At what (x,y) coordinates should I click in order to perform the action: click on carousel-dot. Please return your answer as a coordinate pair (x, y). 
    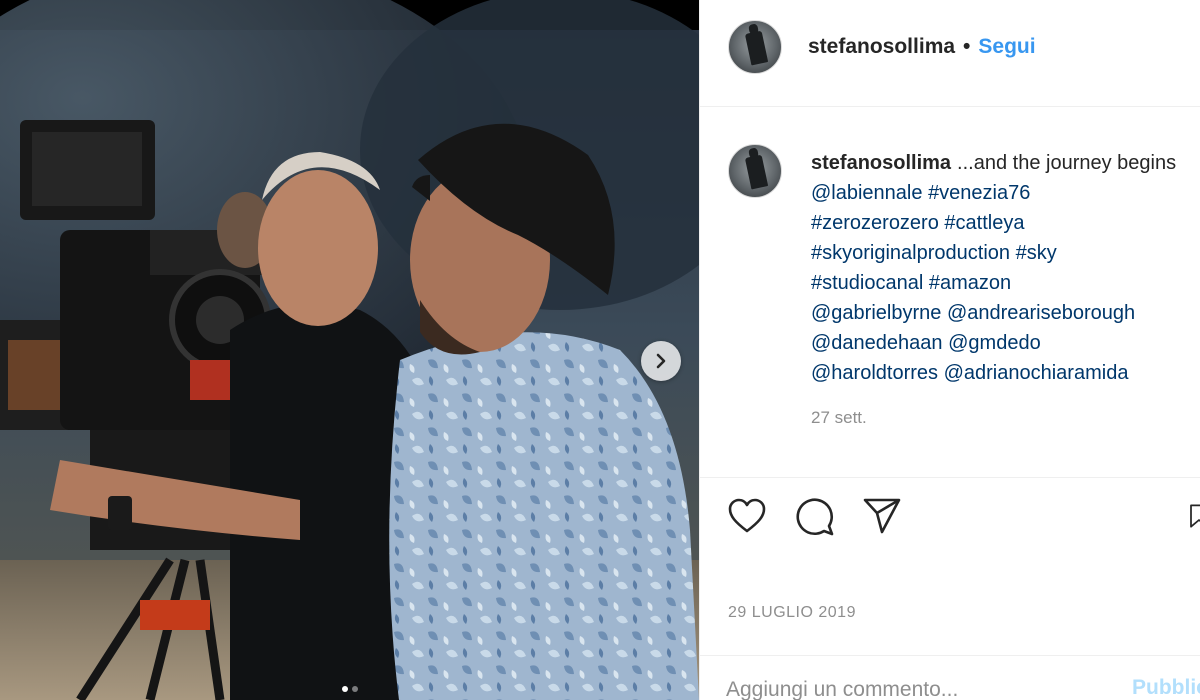
    Looking at the image, I should click on (354, 689).